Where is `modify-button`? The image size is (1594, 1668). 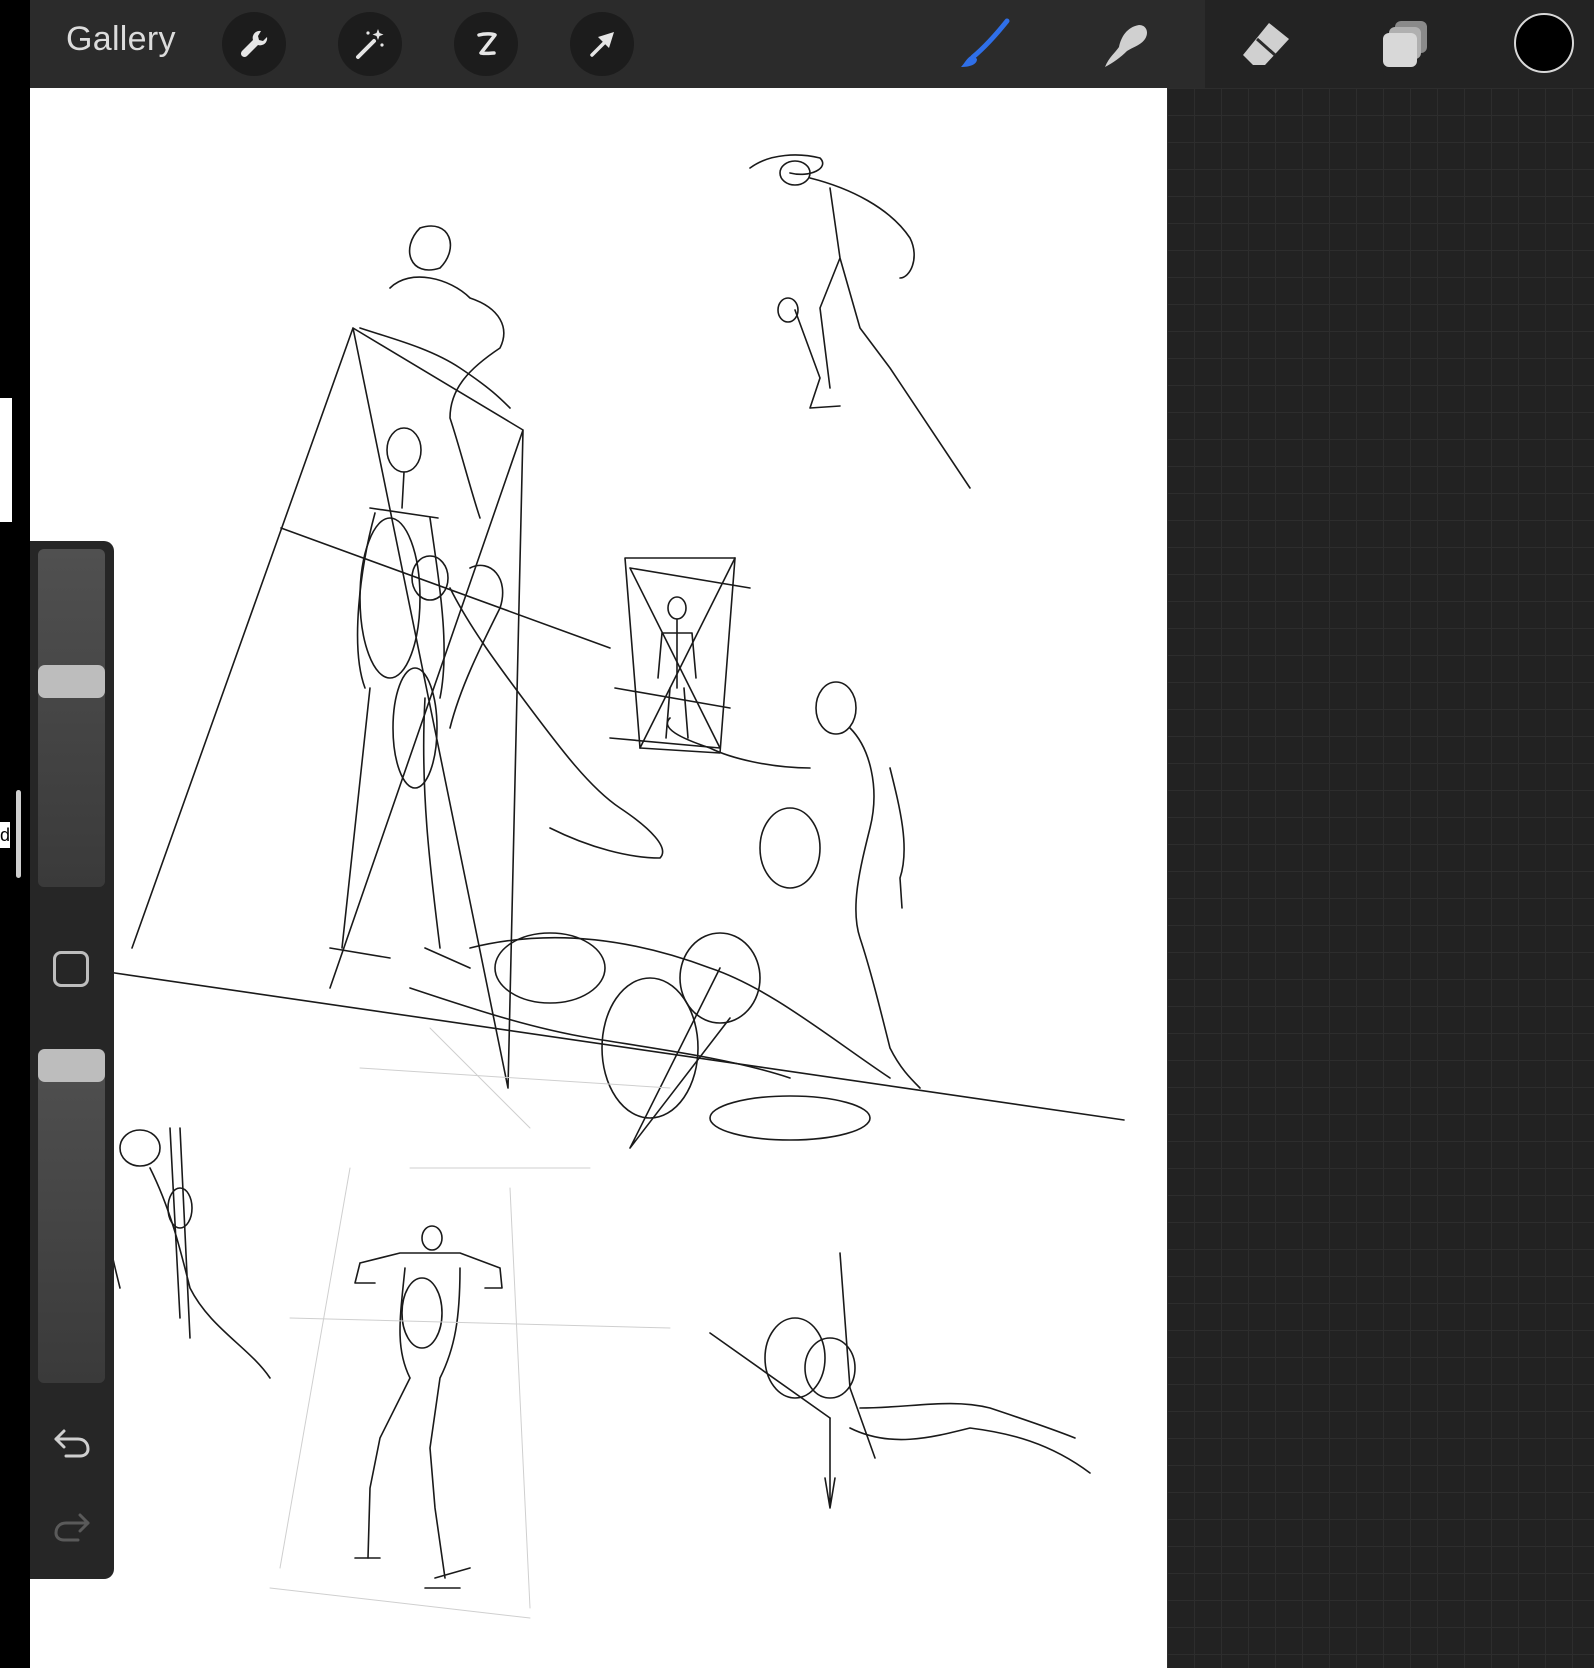 modify-button is located at coordinates (71, 969).